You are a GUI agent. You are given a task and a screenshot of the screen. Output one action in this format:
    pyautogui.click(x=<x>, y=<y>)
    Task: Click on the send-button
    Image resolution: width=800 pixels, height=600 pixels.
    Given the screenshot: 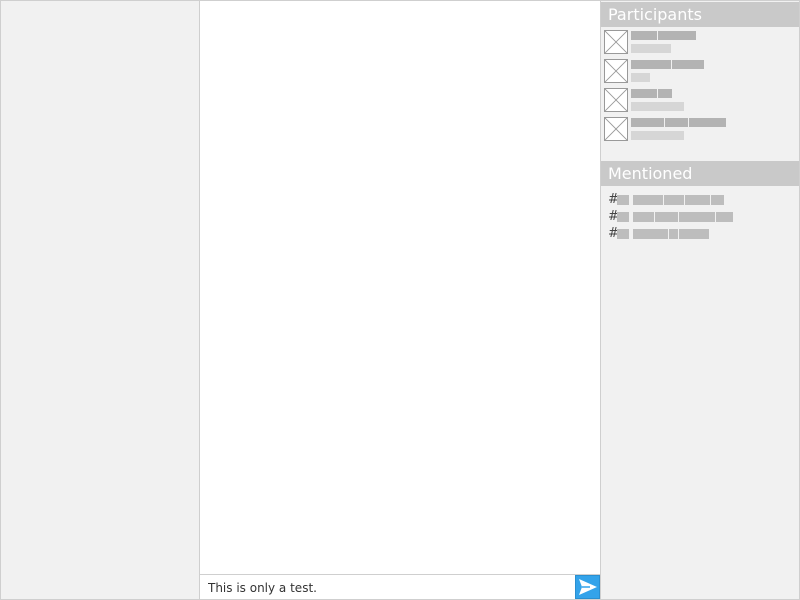 What is the action you would take?
    pyautogui.click(x=587, y=587)
    